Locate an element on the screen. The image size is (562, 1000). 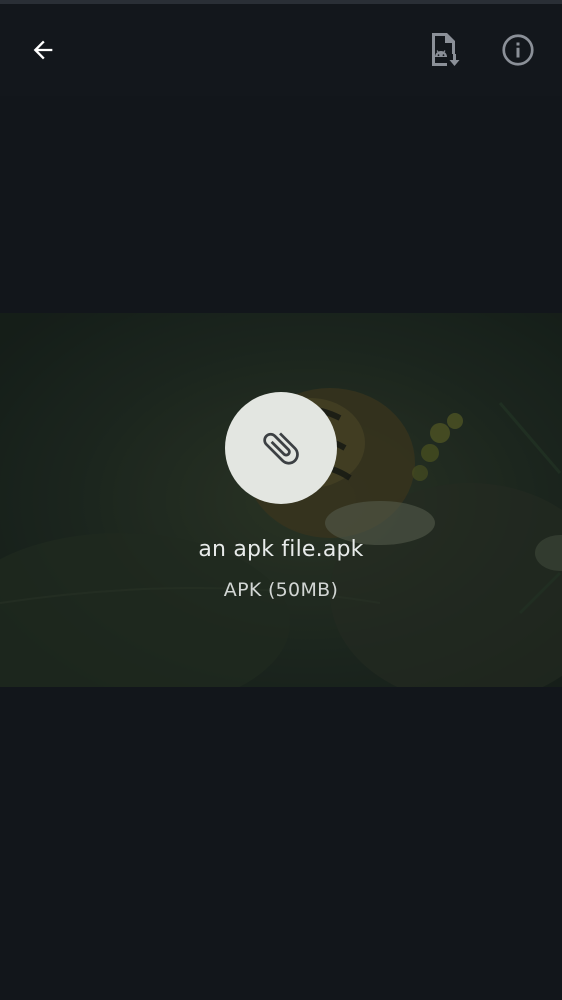
top-app-bar is located at coordinates (281, 50).